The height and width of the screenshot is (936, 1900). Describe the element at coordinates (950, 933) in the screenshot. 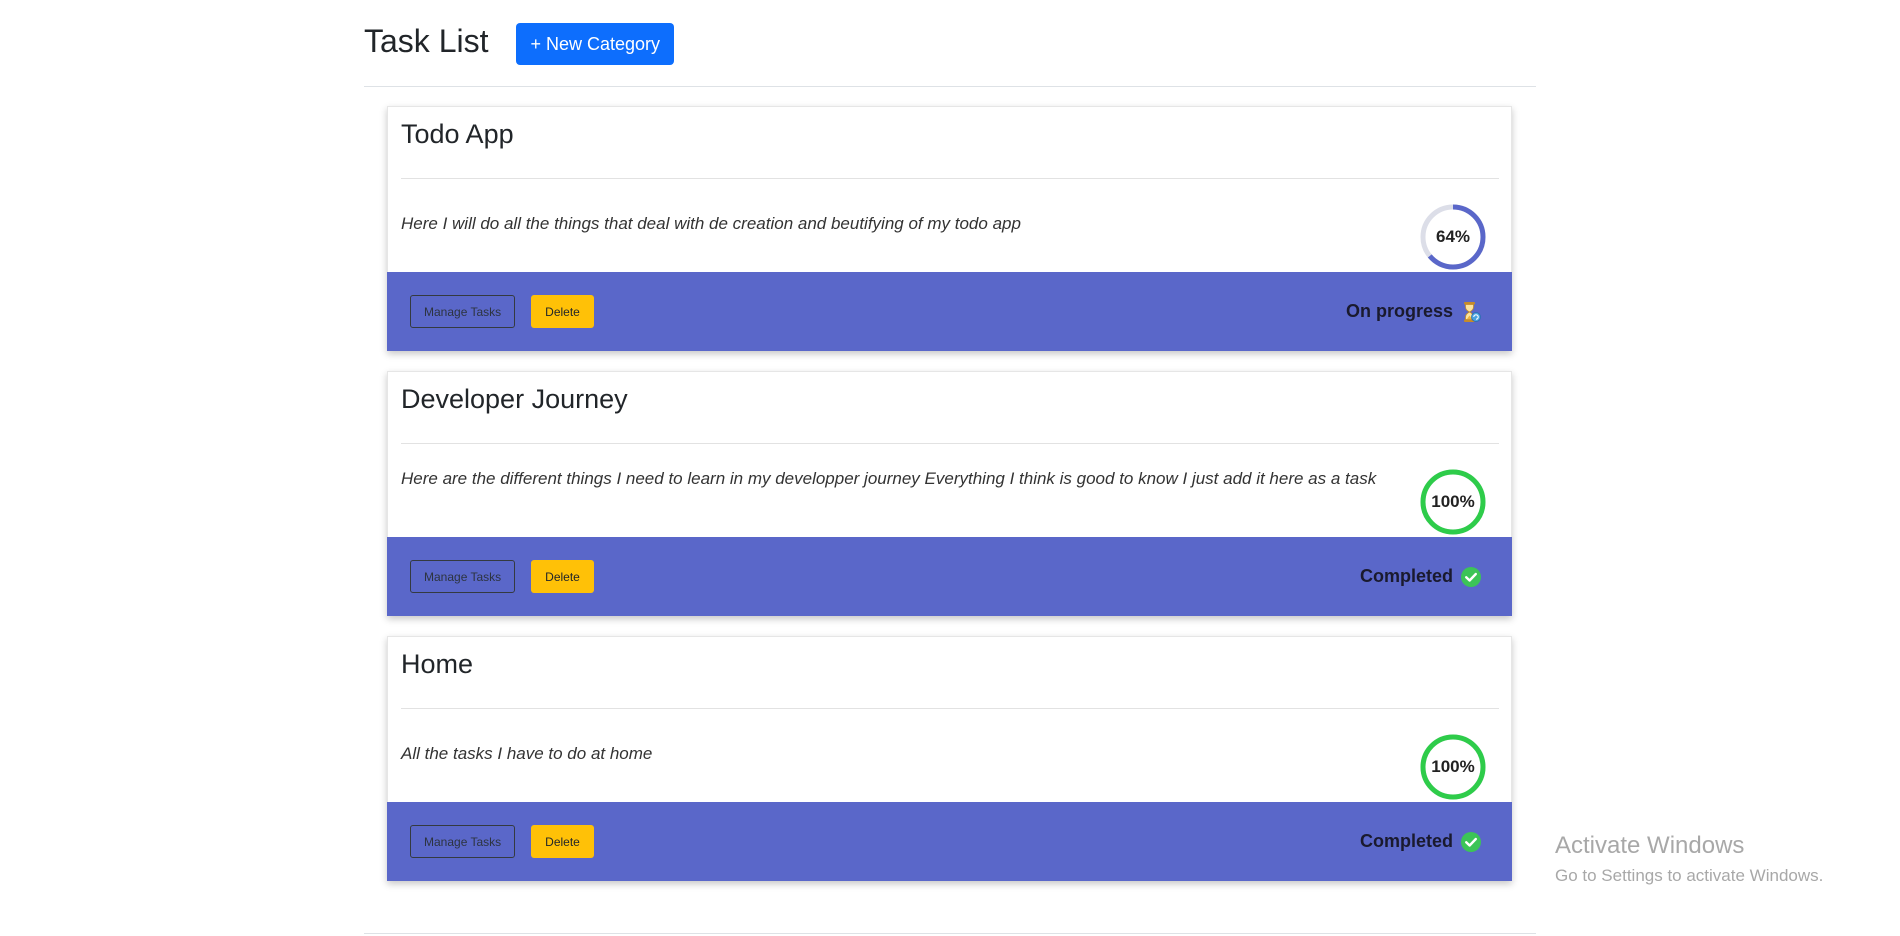

I see `bottom-divider` at that location.